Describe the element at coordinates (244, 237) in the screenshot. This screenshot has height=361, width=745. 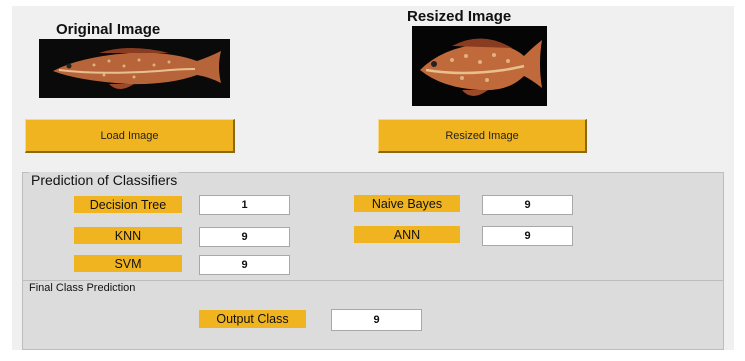
I see `knn-value: 9` at that location.